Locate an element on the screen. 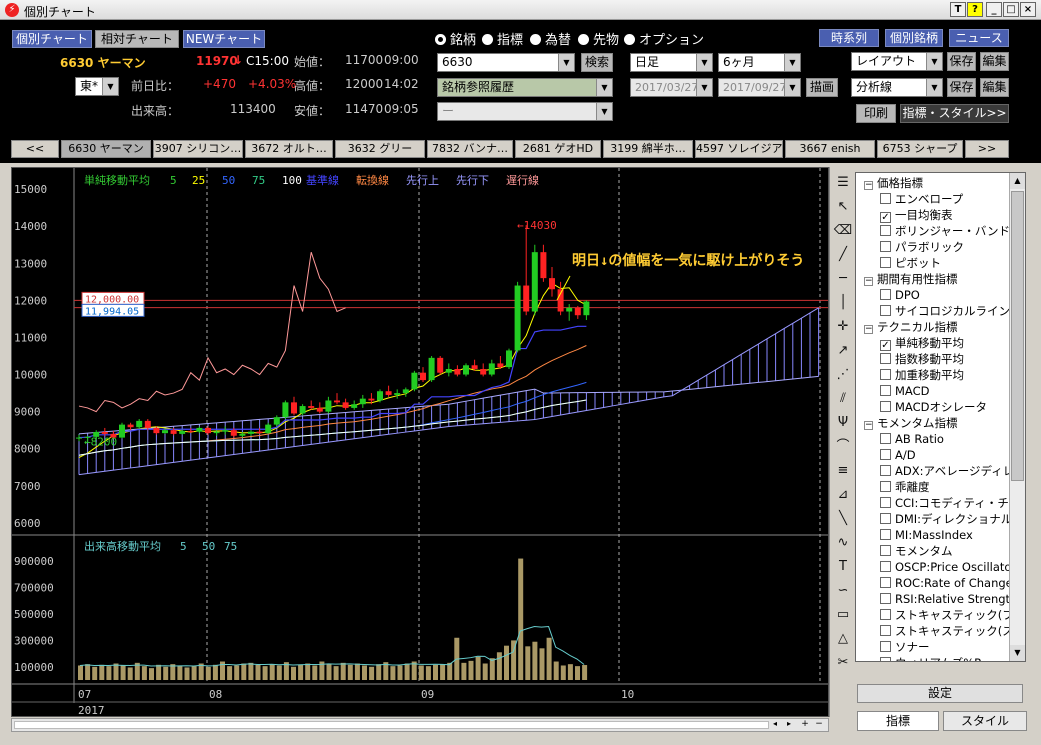  regression-icon: ╲ is located at coordinates (843, 519).